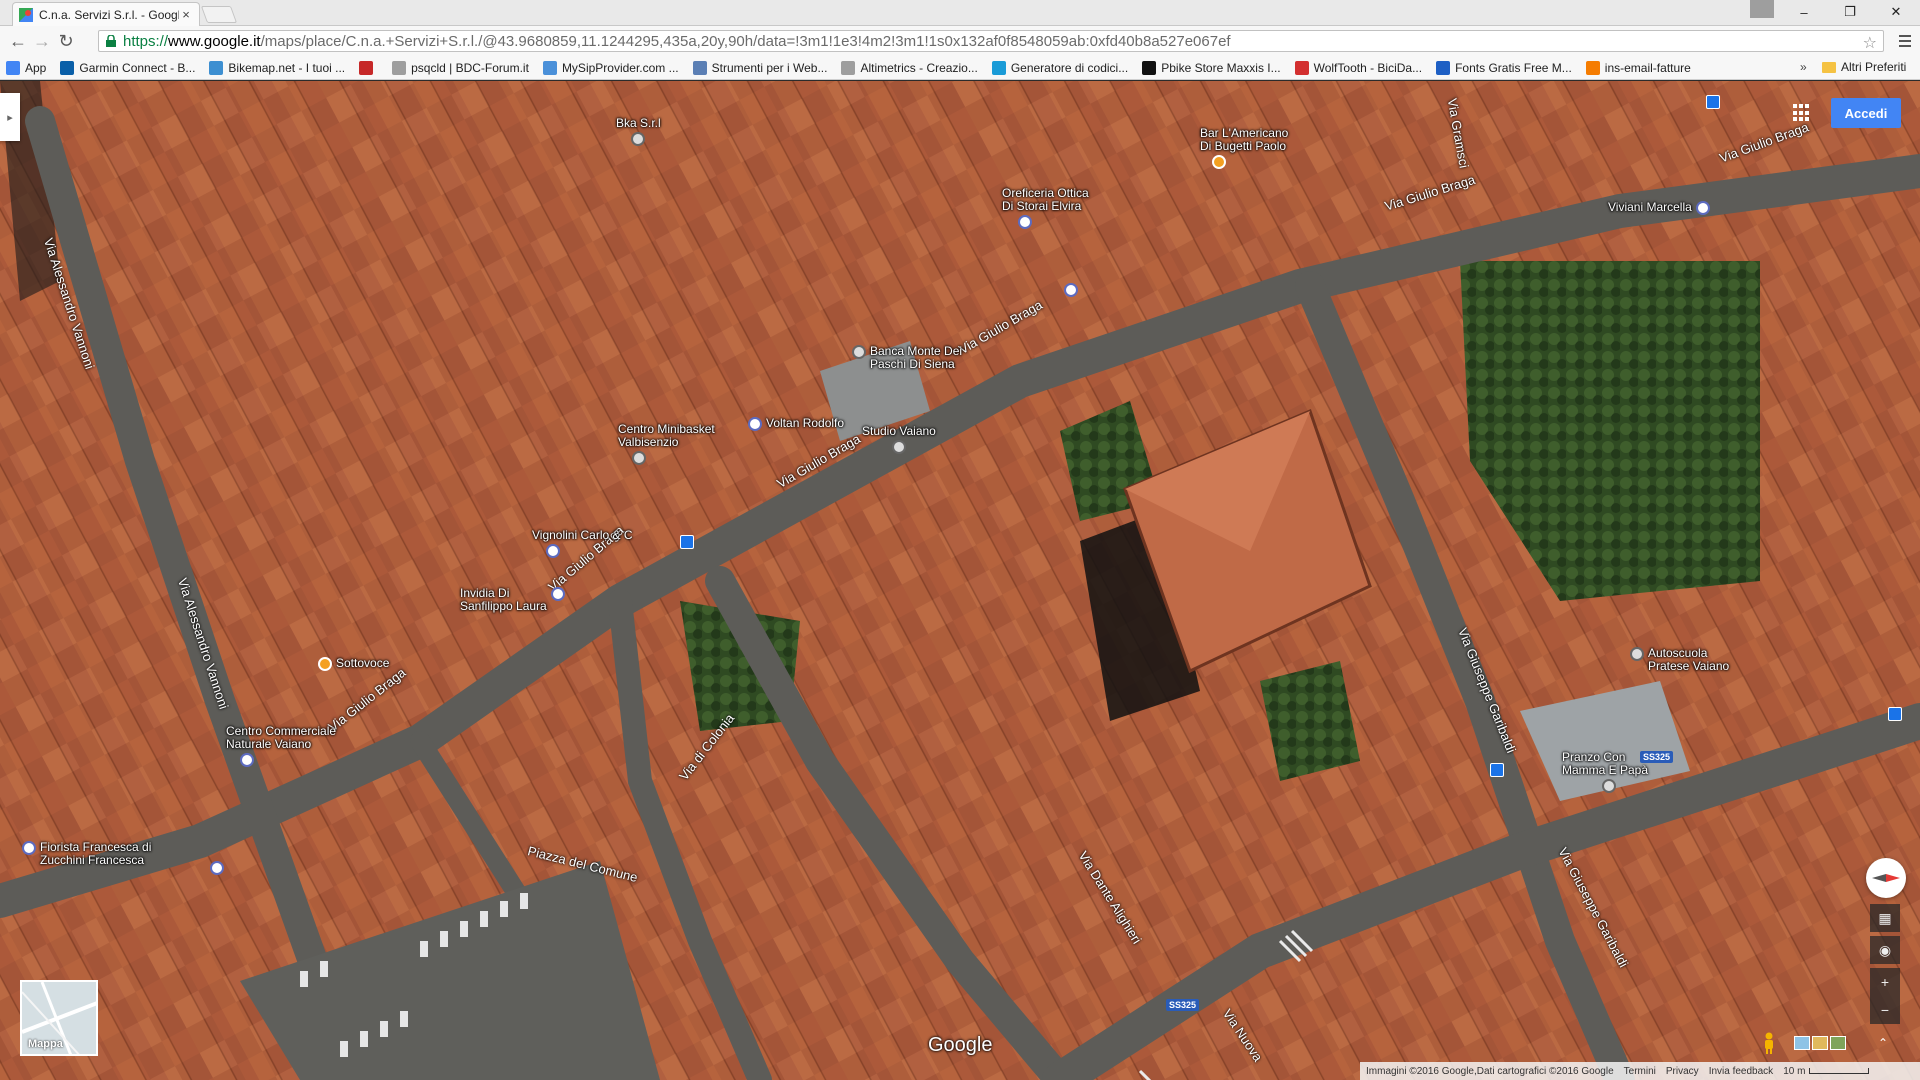  What do you see at coordinates (59, 1018) in the screenshot?
I see `map-type-toggle: Mappa` at bounding box center [59, 1018].